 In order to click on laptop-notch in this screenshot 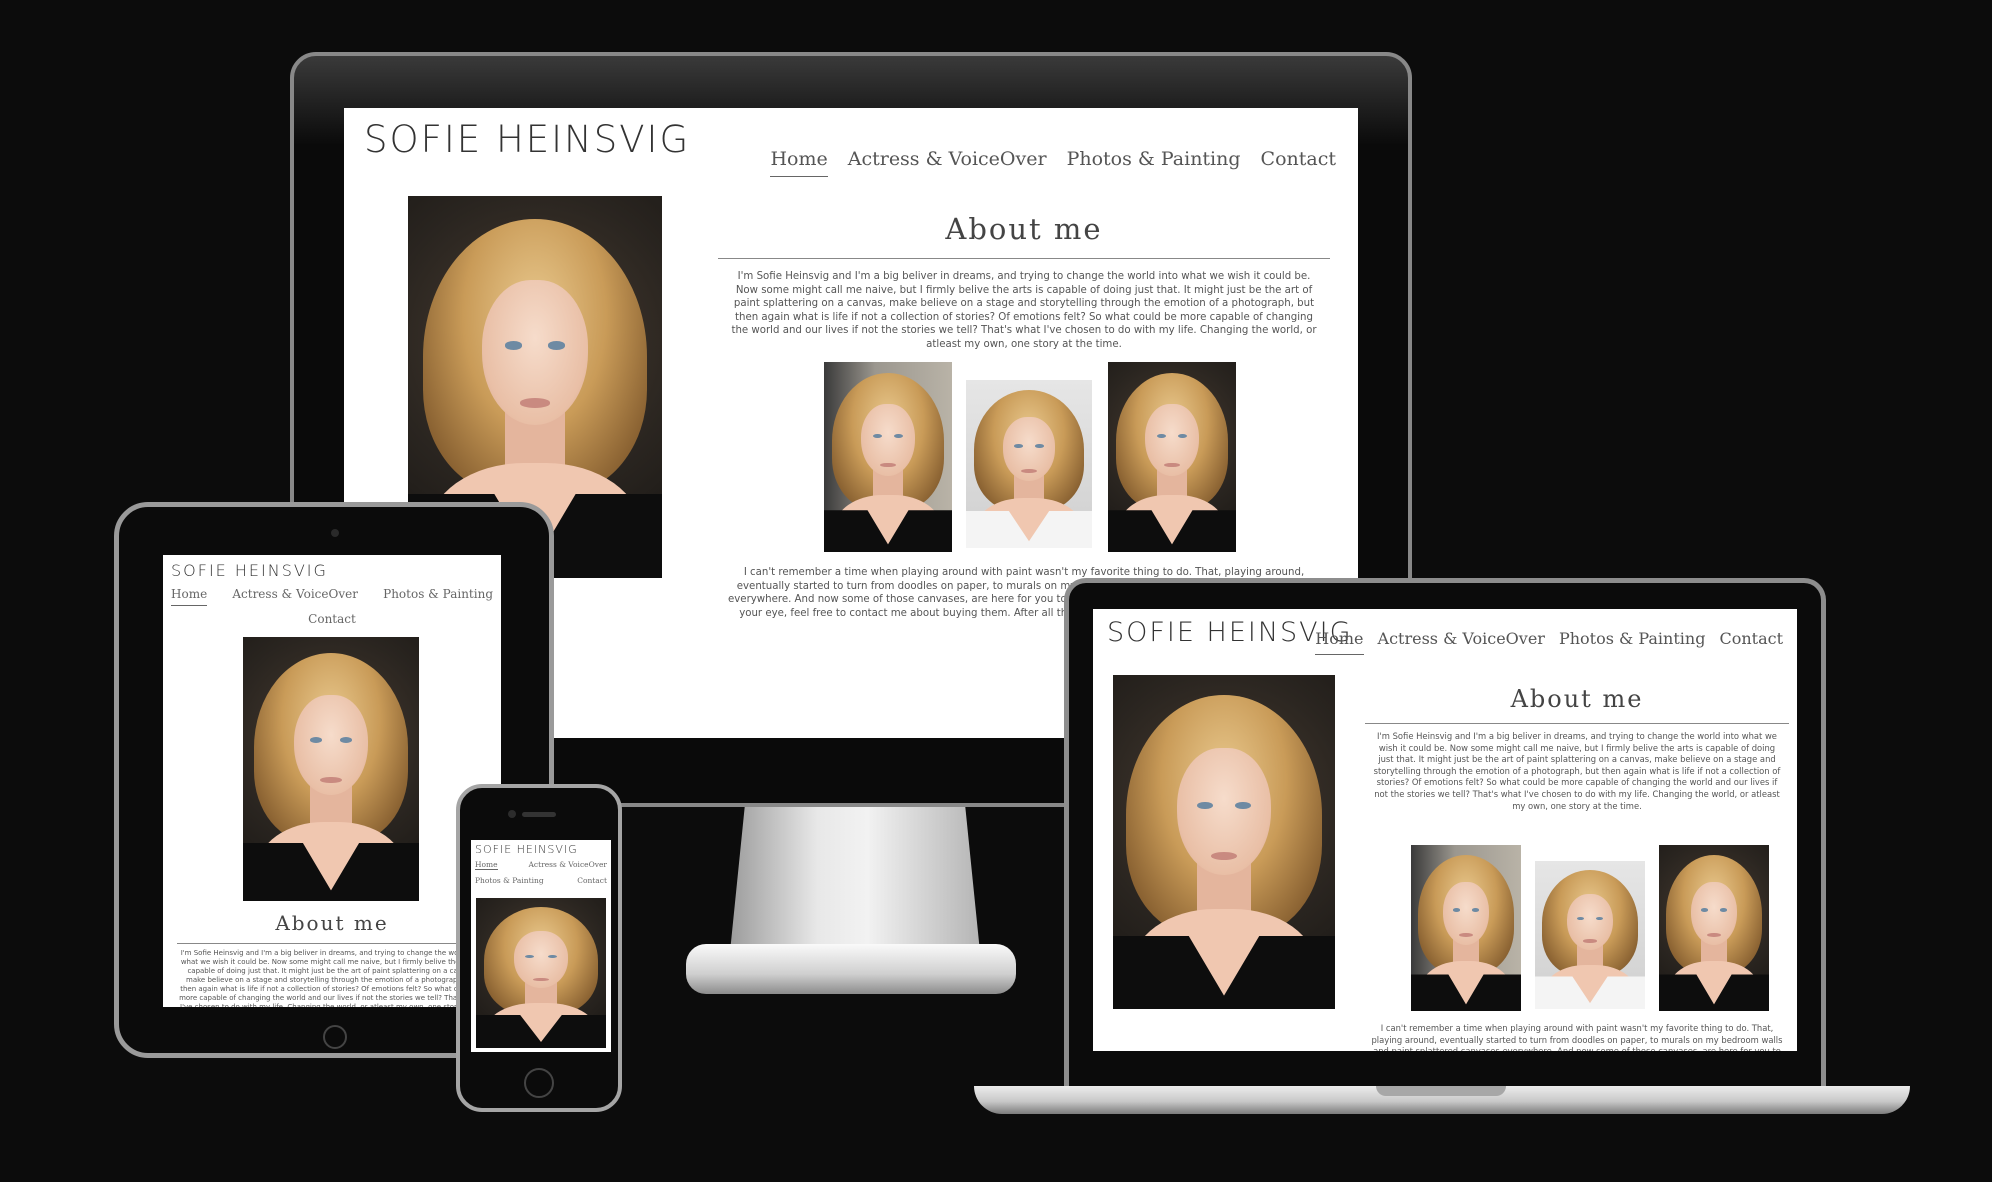, I will do `click(1441, 1091)`.